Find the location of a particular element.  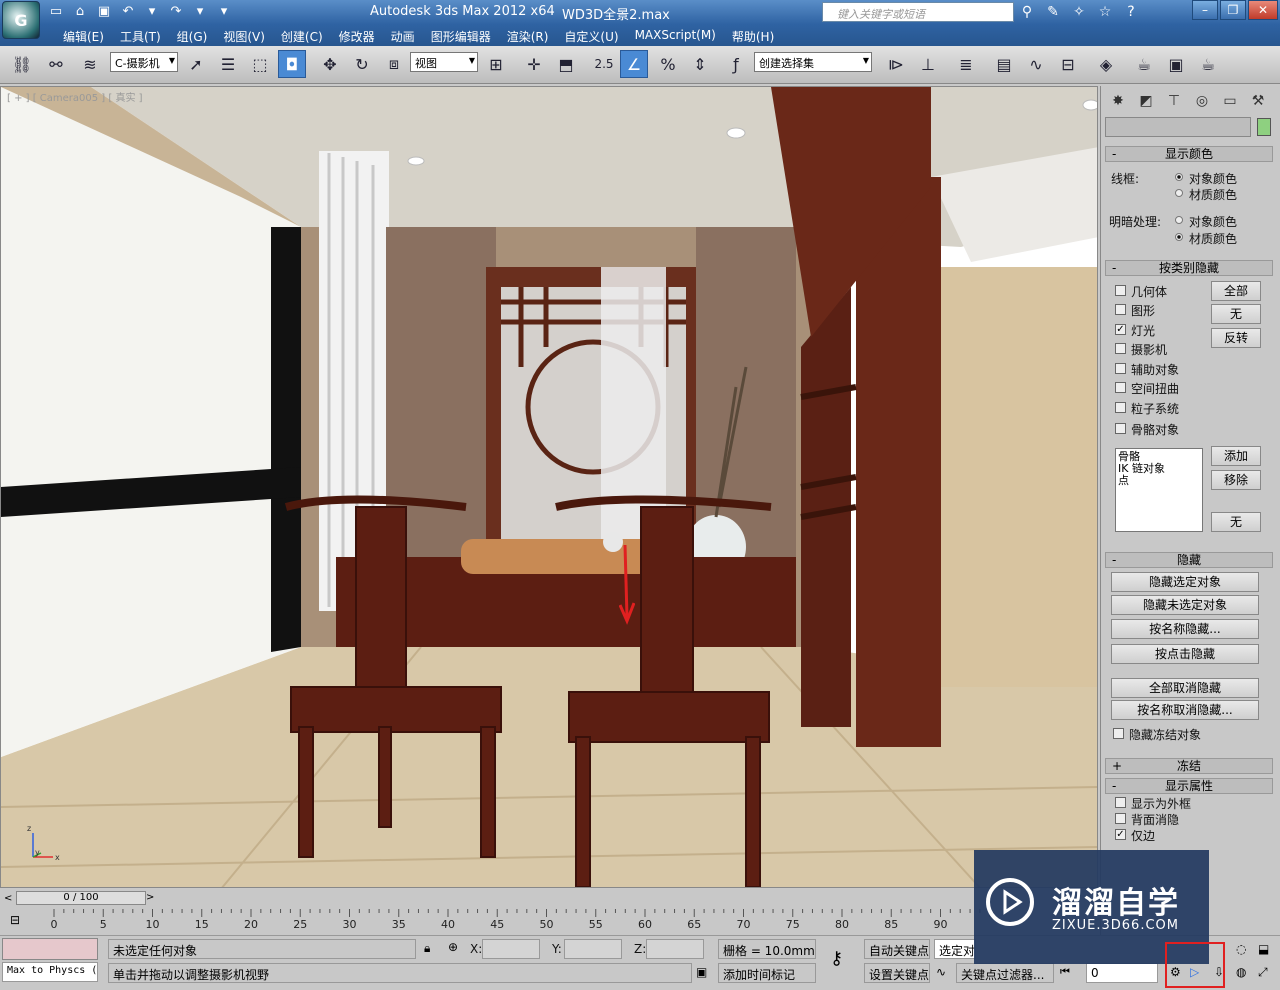

absolute-mode-icon: ⊕ is located at coordinates (453, 947).